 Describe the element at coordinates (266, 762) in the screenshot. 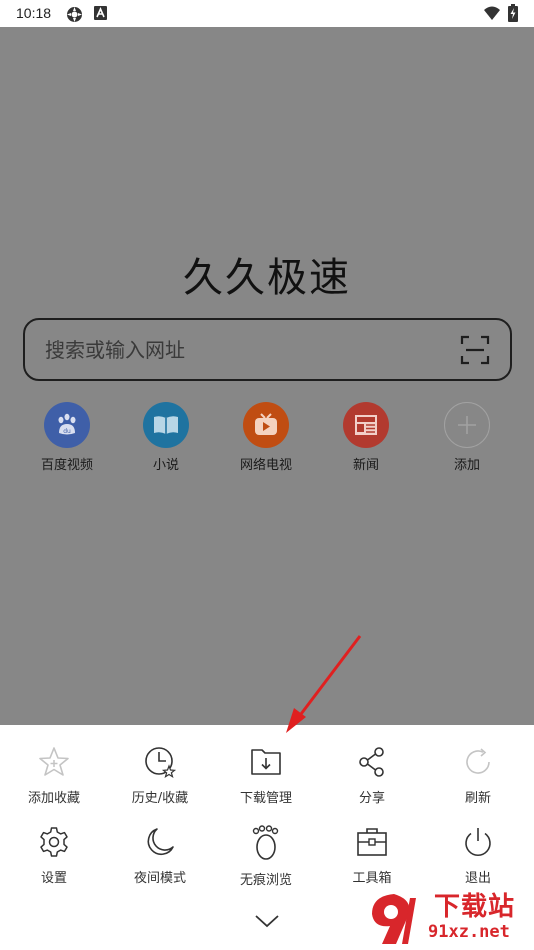

I see `download-folder-icon` at that location.